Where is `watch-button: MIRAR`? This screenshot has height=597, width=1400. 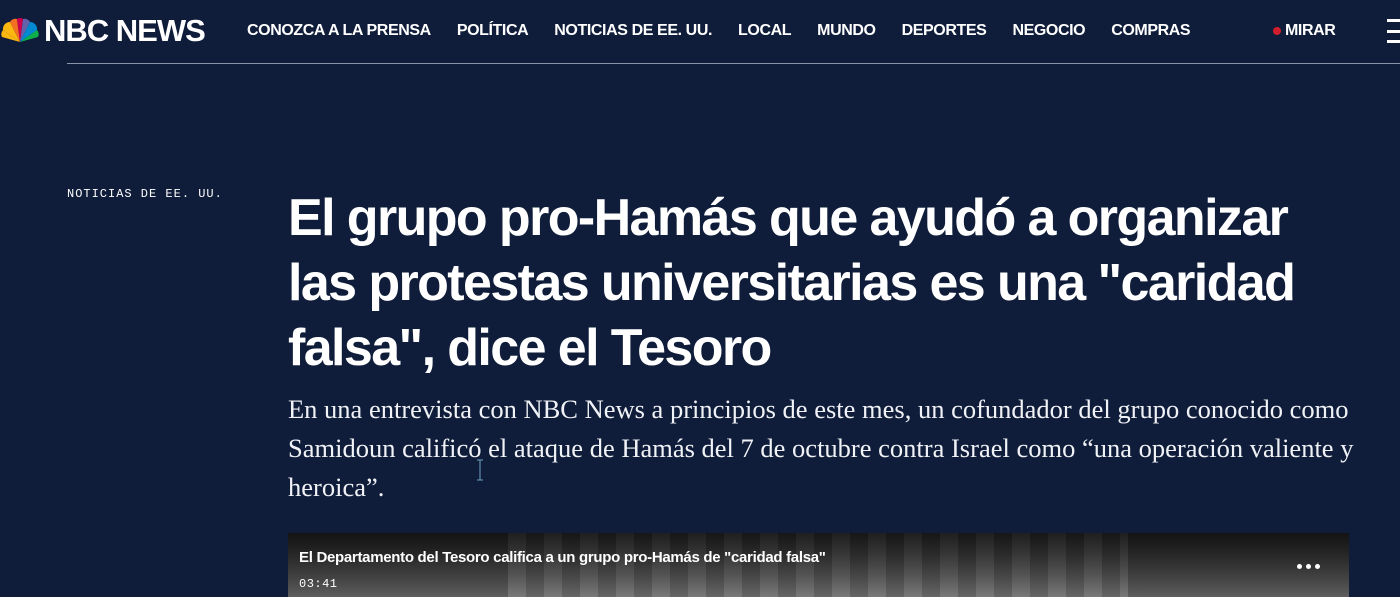 watch-button: MIRAR is located at coordinates (1304, 31).